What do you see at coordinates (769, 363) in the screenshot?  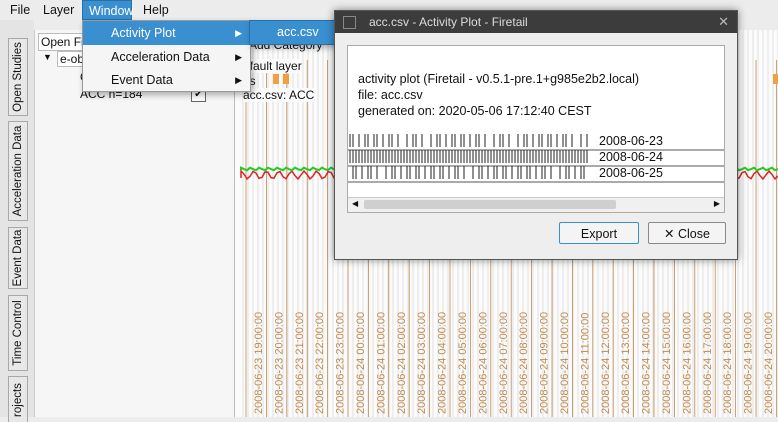 I see `timestamp-label: 2008-06-24 20:00:00` at bounding box center [769, 363].